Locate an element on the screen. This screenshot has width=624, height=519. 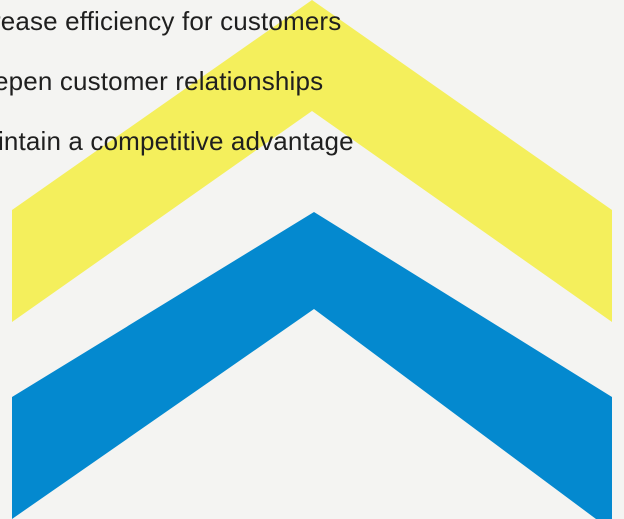
list-item: intain a competitive advantage is located at coordinates (177, 141).